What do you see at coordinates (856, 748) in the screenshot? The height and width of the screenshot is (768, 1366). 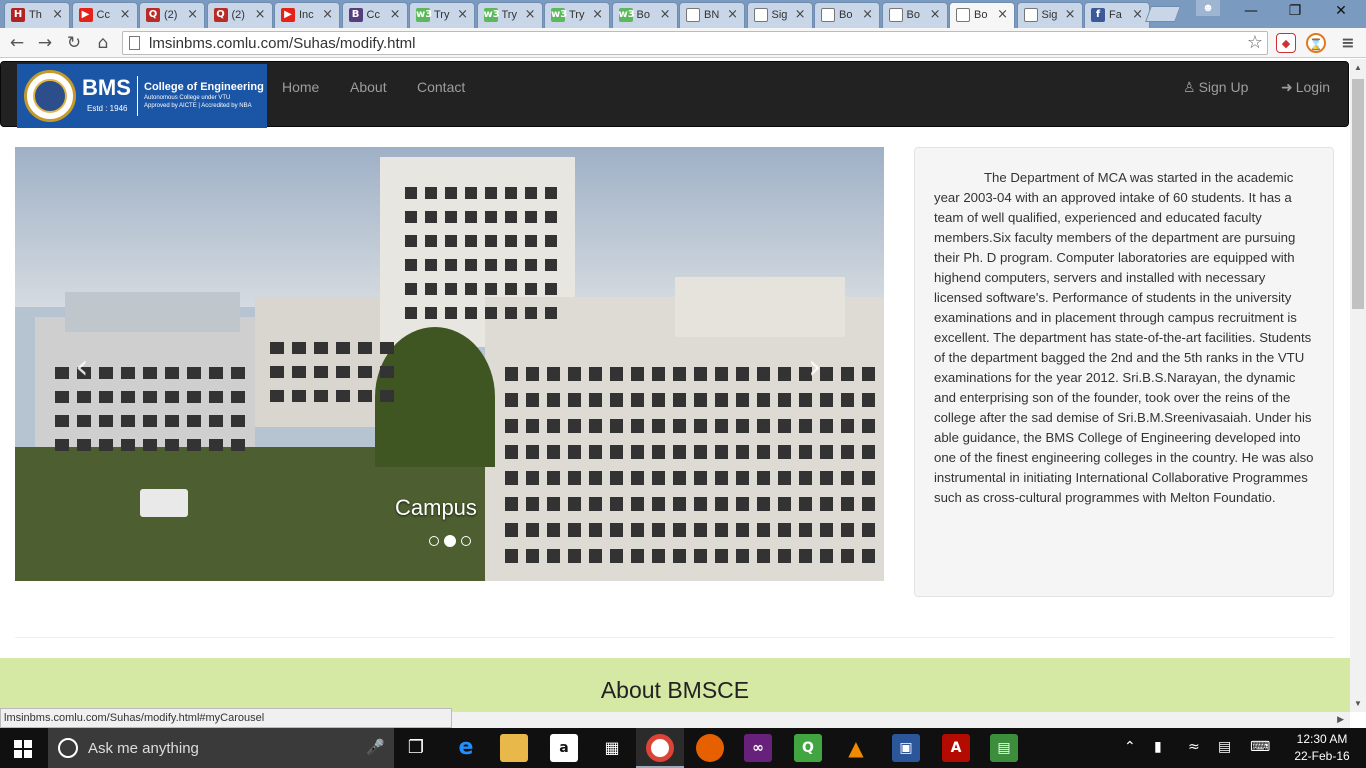 I see `vlc-icon: ▲` at bounding box center [856, 748].